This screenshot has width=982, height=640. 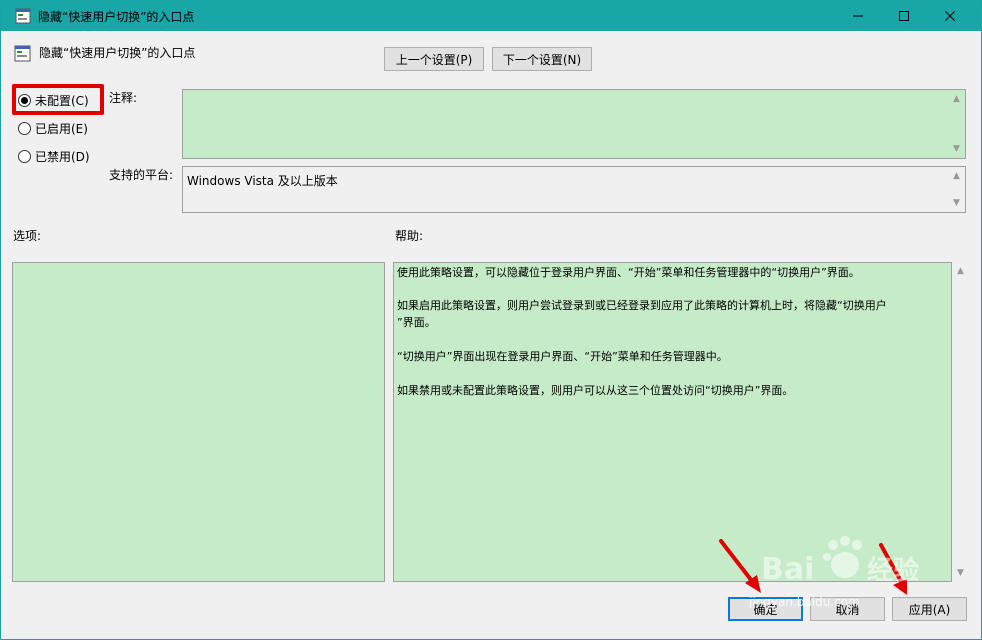 What do you see at coordinates (62, 157) in the screenshot?
I see `radio-label: 已禁用(D)` at bounding box center [62, 157].